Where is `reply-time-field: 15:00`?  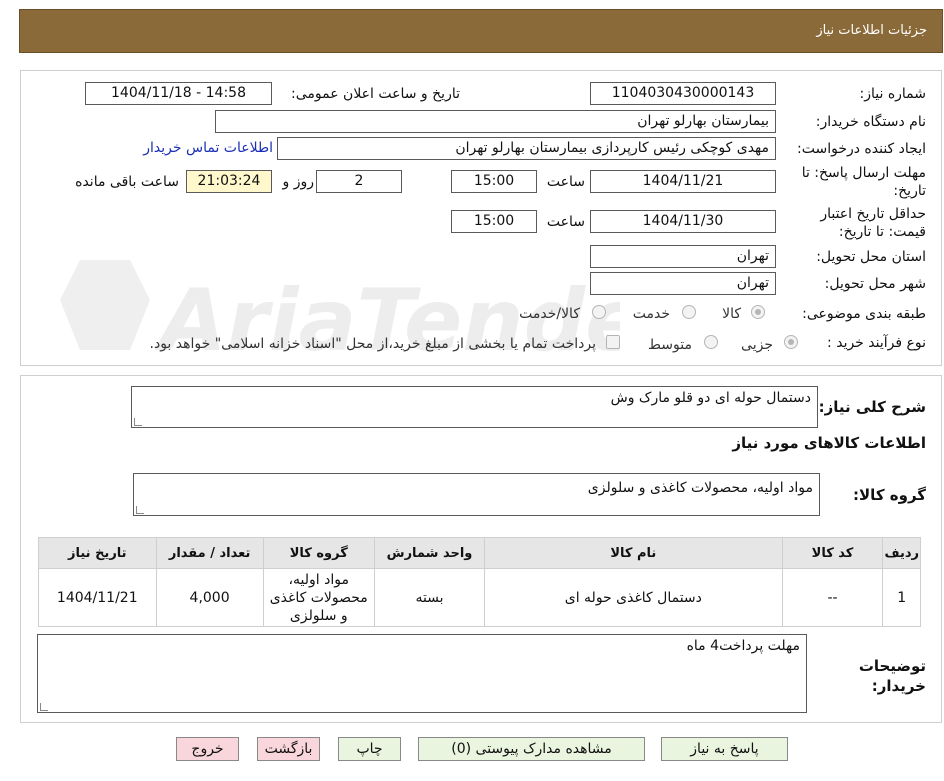
reply-time-field: 15:00 is located at coordinates (494, 181).